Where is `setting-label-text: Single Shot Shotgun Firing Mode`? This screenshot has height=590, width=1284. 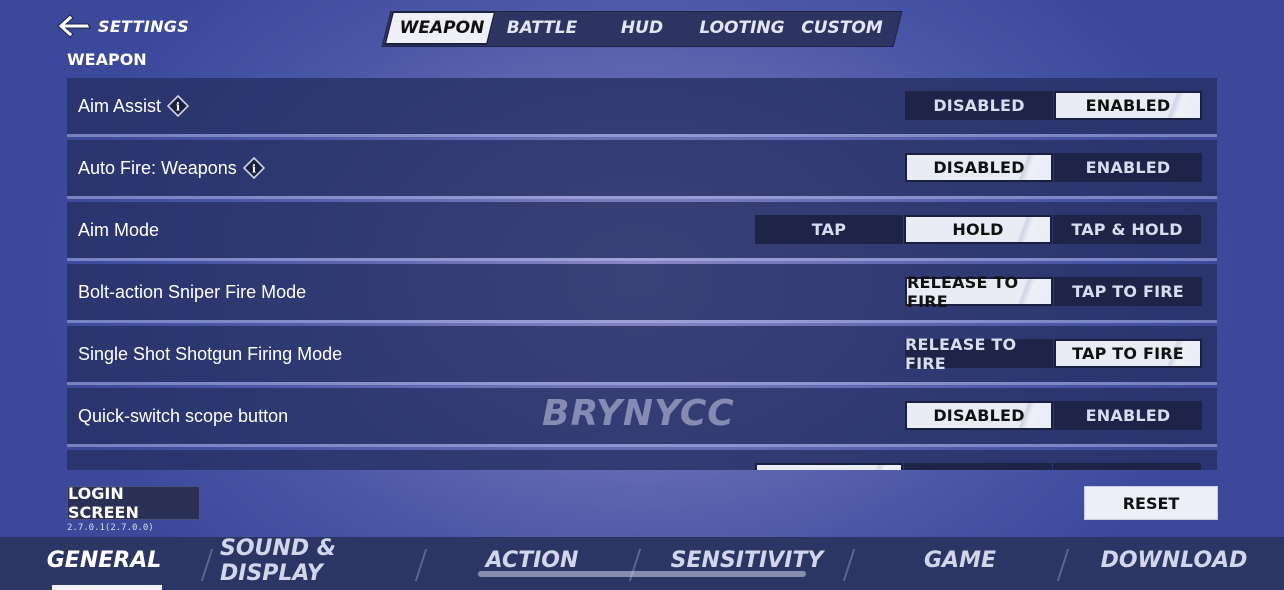
setting-label-text: Single Shot Shotgun Firing Mode is located at coordinates (210, 353).